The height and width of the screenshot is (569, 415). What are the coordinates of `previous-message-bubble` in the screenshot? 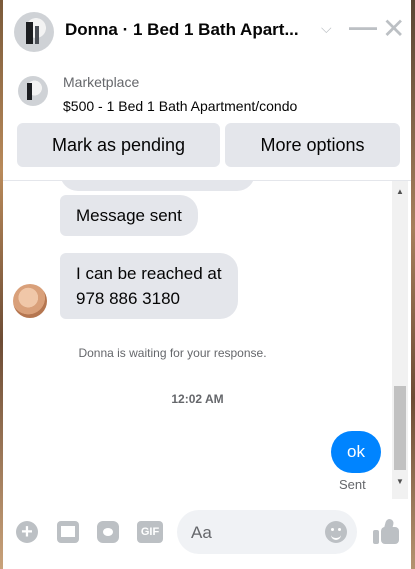 It's located at (157, 186).